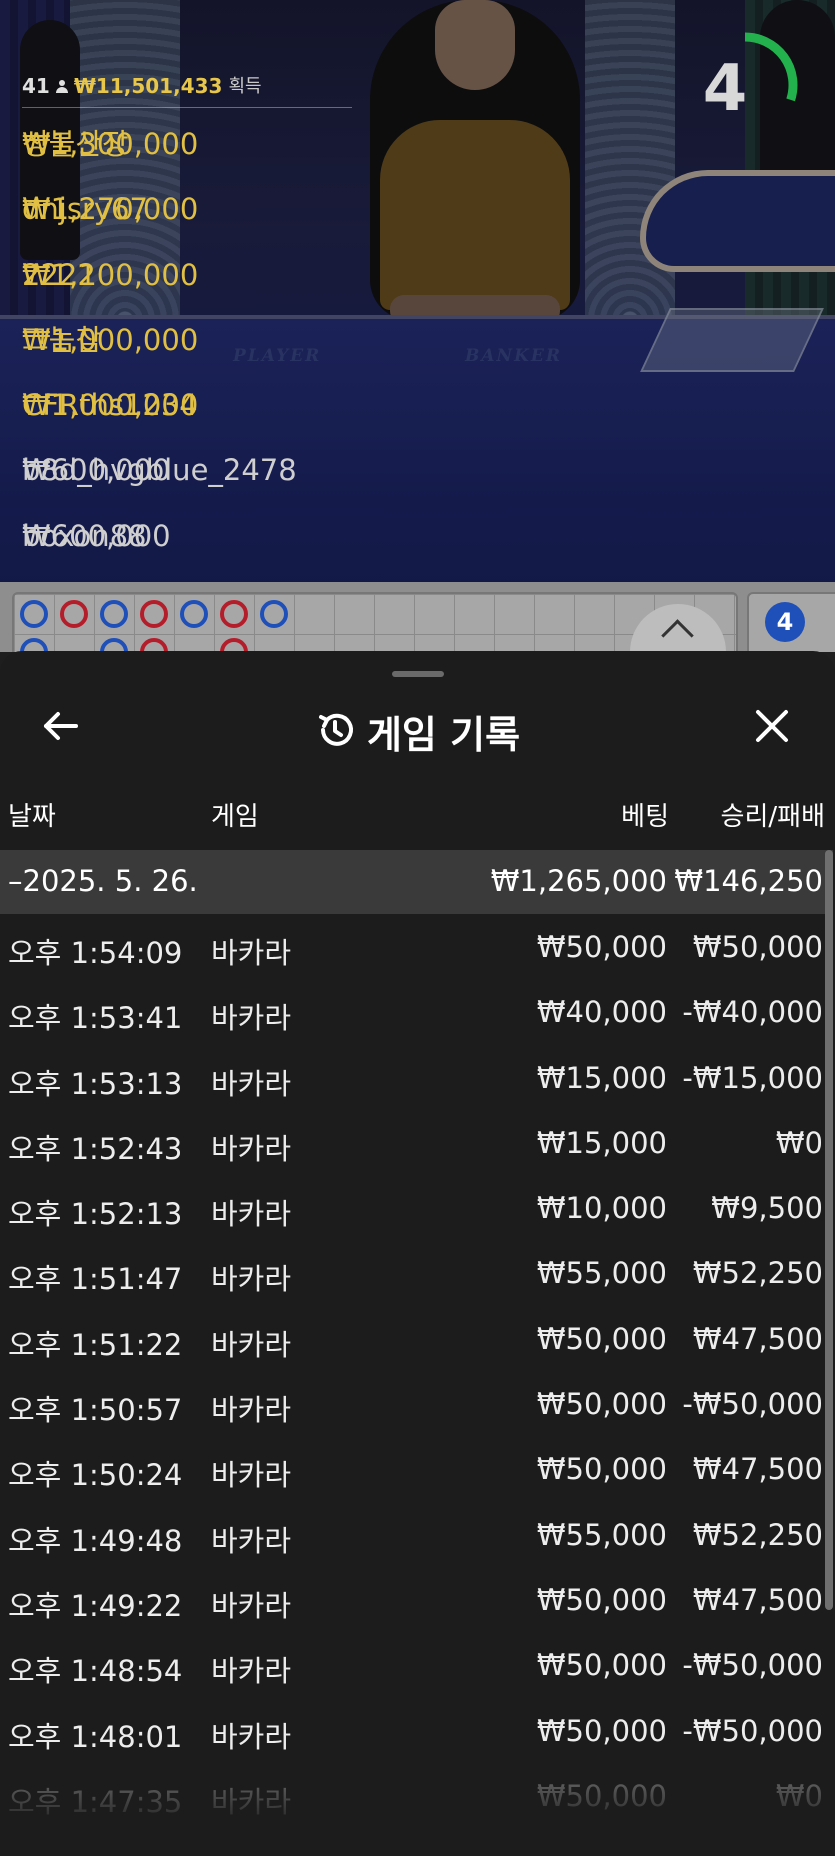 This screenshot has height=1856, width=835. Describe the element at coordinates (601, 1142) in the screenshot. I see `row-bet: ₩15,000` at that location.